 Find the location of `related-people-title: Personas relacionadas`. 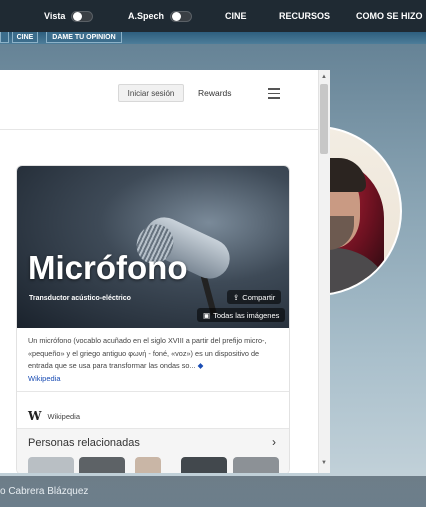

related-people-title: Personas relacionadas is located at coordinates (84, 443).